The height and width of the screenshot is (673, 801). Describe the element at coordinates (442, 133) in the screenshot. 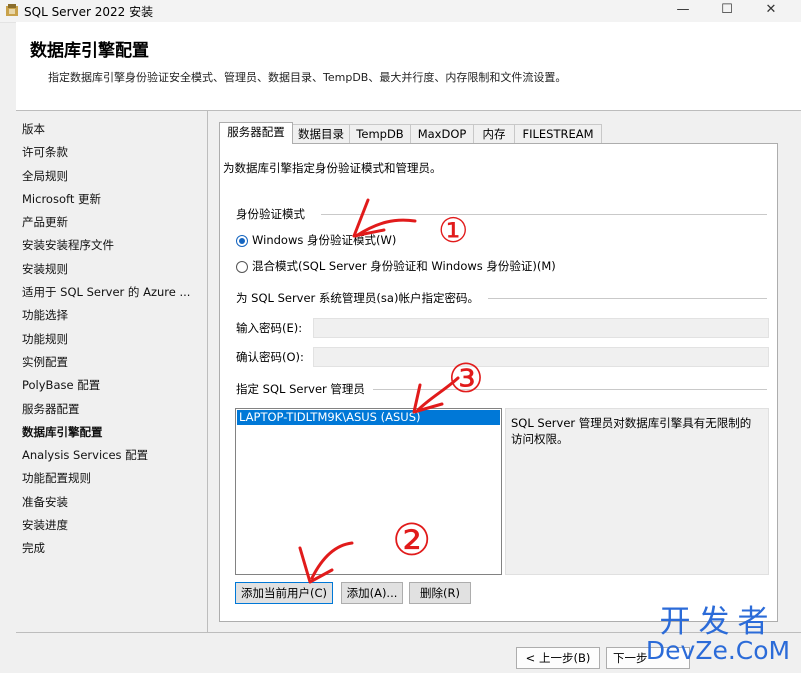

I see `tab-maxdop: MaxDOP` at that location.